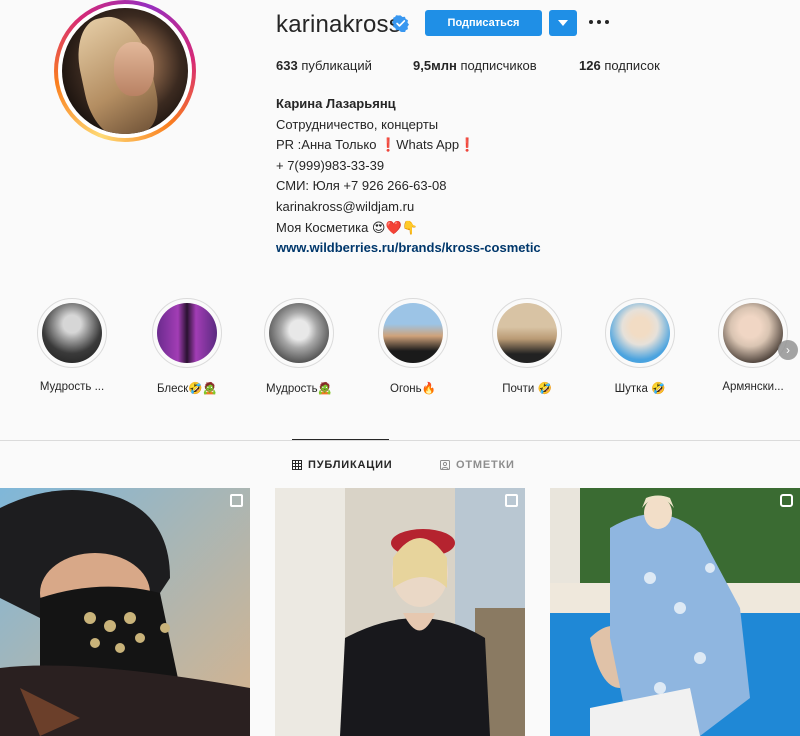  What do you see at coordinates (340, 439) in the screenshot?
I see `active-tab-indicator` at bounding box center [340, 439].